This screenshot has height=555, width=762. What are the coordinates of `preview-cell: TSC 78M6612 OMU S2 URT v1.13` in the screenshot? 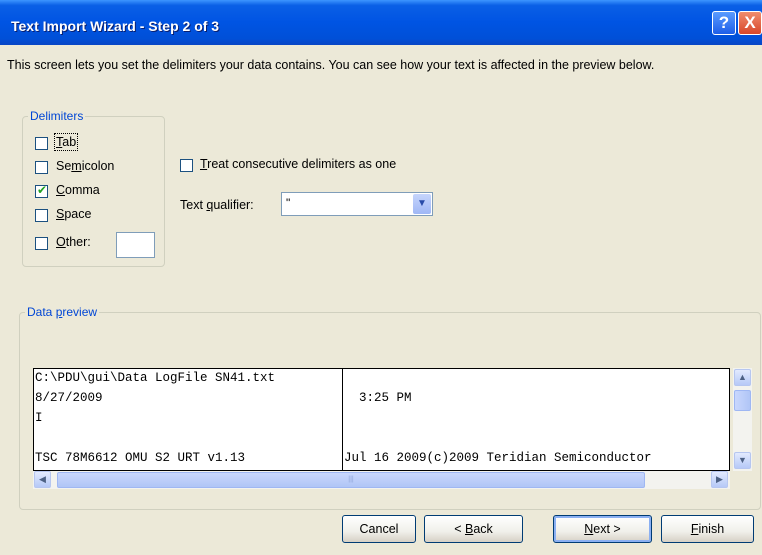 It's located at (140, 458).